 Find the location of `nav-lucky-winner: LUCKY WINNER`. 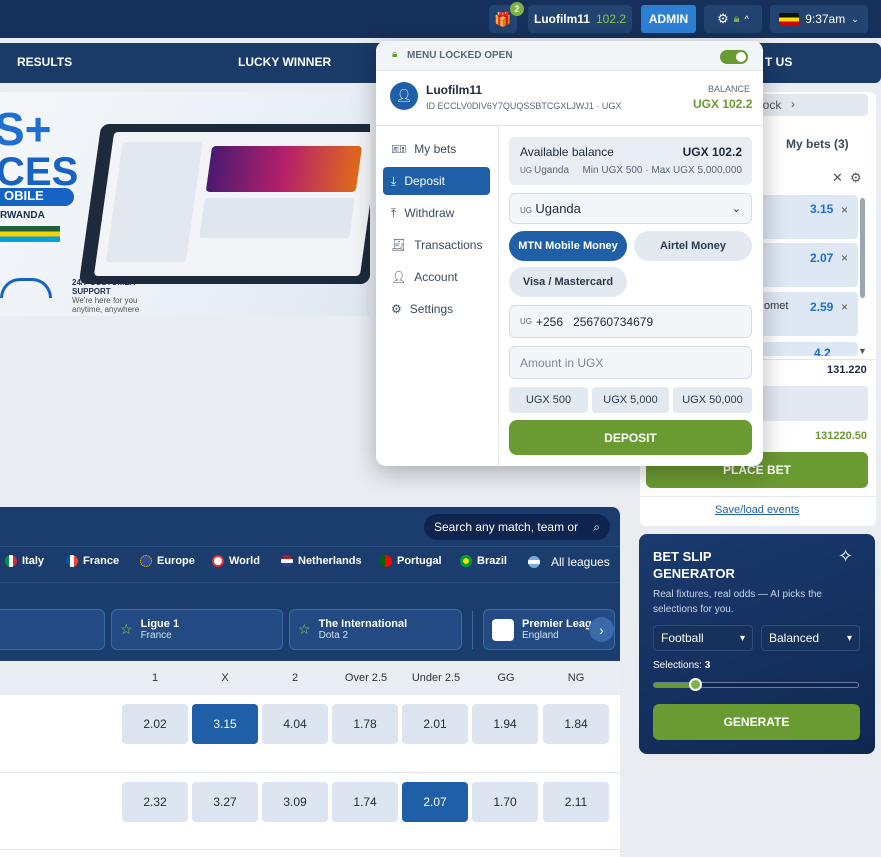

nav-lucky-winner: LUCKY WINNER is located at coordinates (284, 62).